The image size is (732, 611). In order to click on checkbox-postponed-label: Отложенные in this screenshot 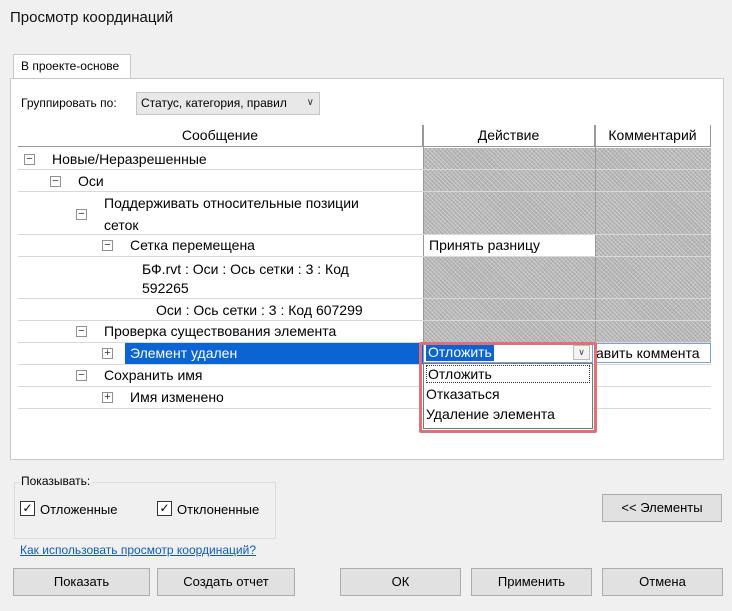, I will do `click(78, 509)`.